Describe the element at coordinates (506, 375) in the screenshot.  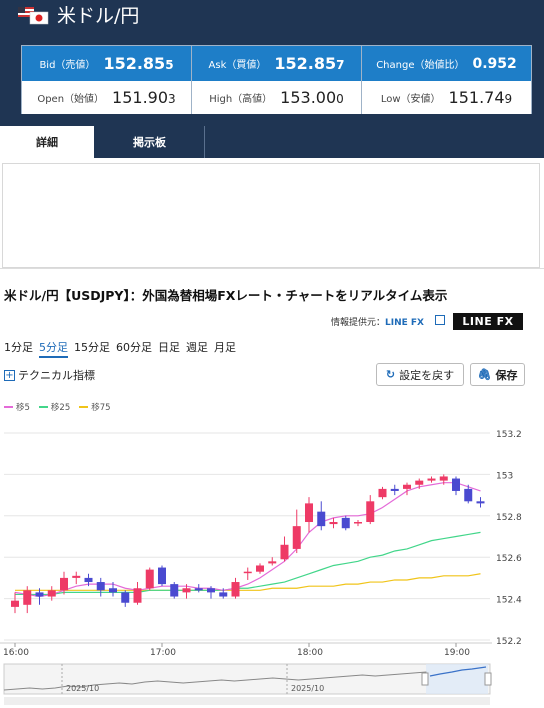
I see `save-label: 保存` at that location.